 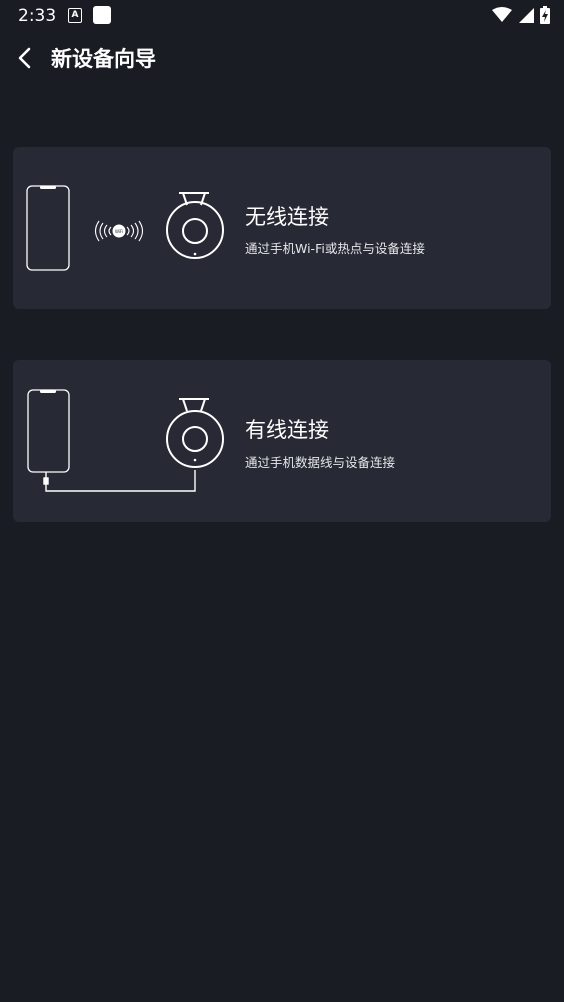 What do you see at coordinates (320, 462) in the screenshot?
I see `wired-subtitle: 通过手机数据线与设备连接` at bounding box center [320, 462].